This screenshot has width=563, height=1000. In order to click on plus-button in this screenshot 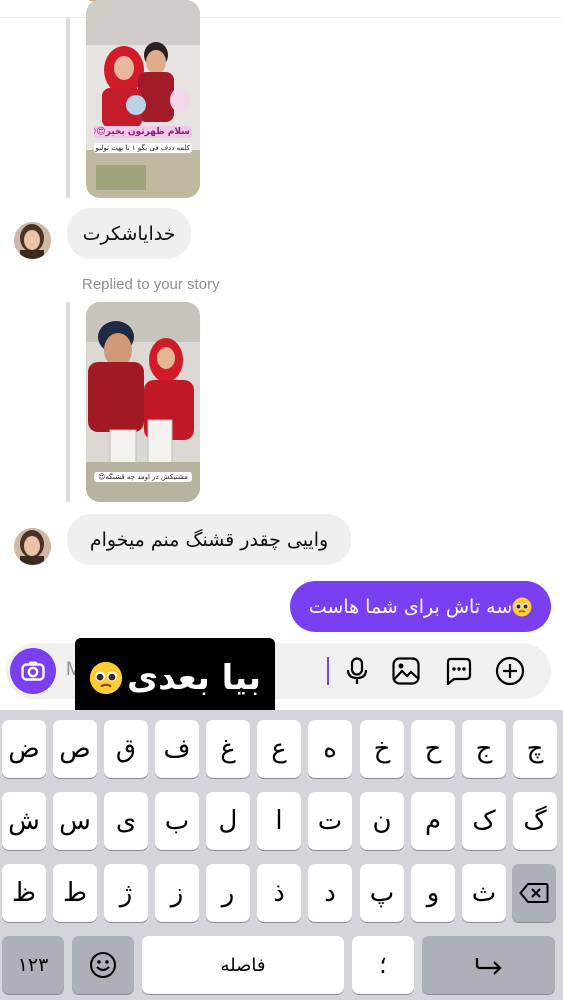, I will do `click(510, 671)`.